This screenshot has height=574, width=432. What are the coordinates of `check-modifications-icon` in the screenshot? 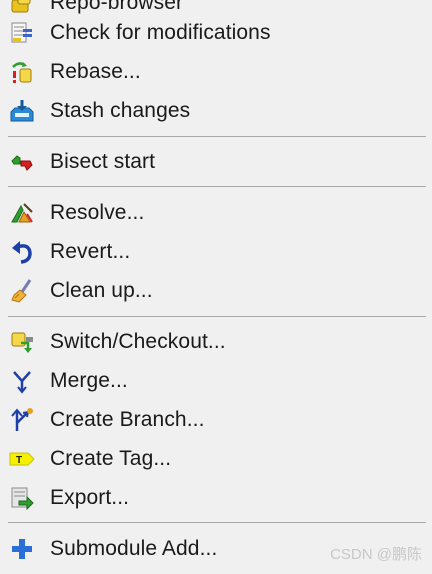 It's located at (22, 33).